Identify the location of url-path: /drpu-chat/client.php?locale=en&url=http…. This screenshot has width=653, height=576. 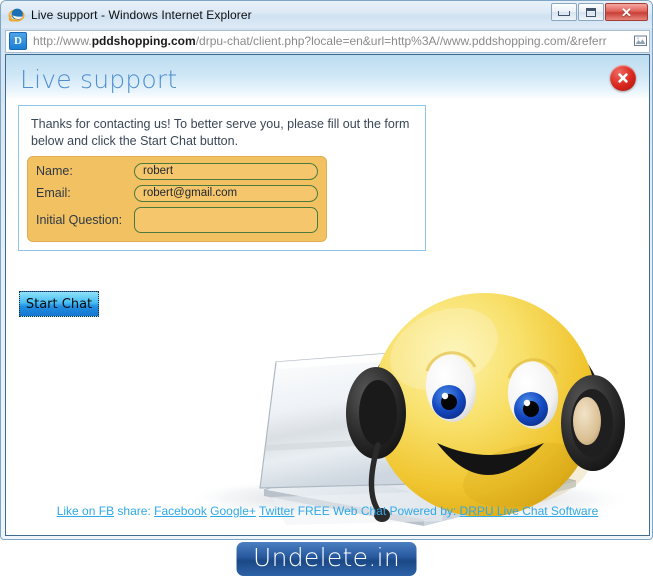
(401, 41).